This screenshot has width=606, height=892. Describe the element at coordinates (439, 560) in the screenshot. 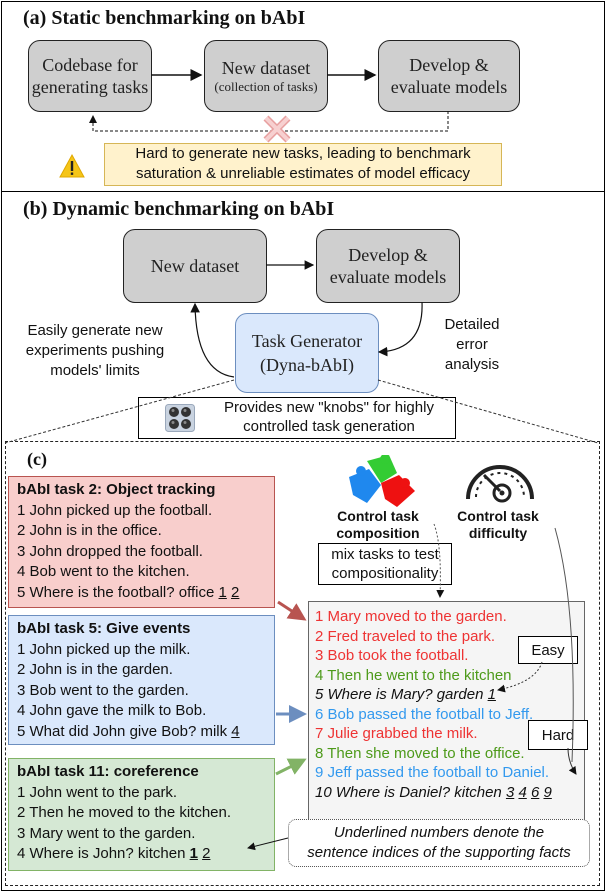

I see `arrow-composition-to-story` at that location.